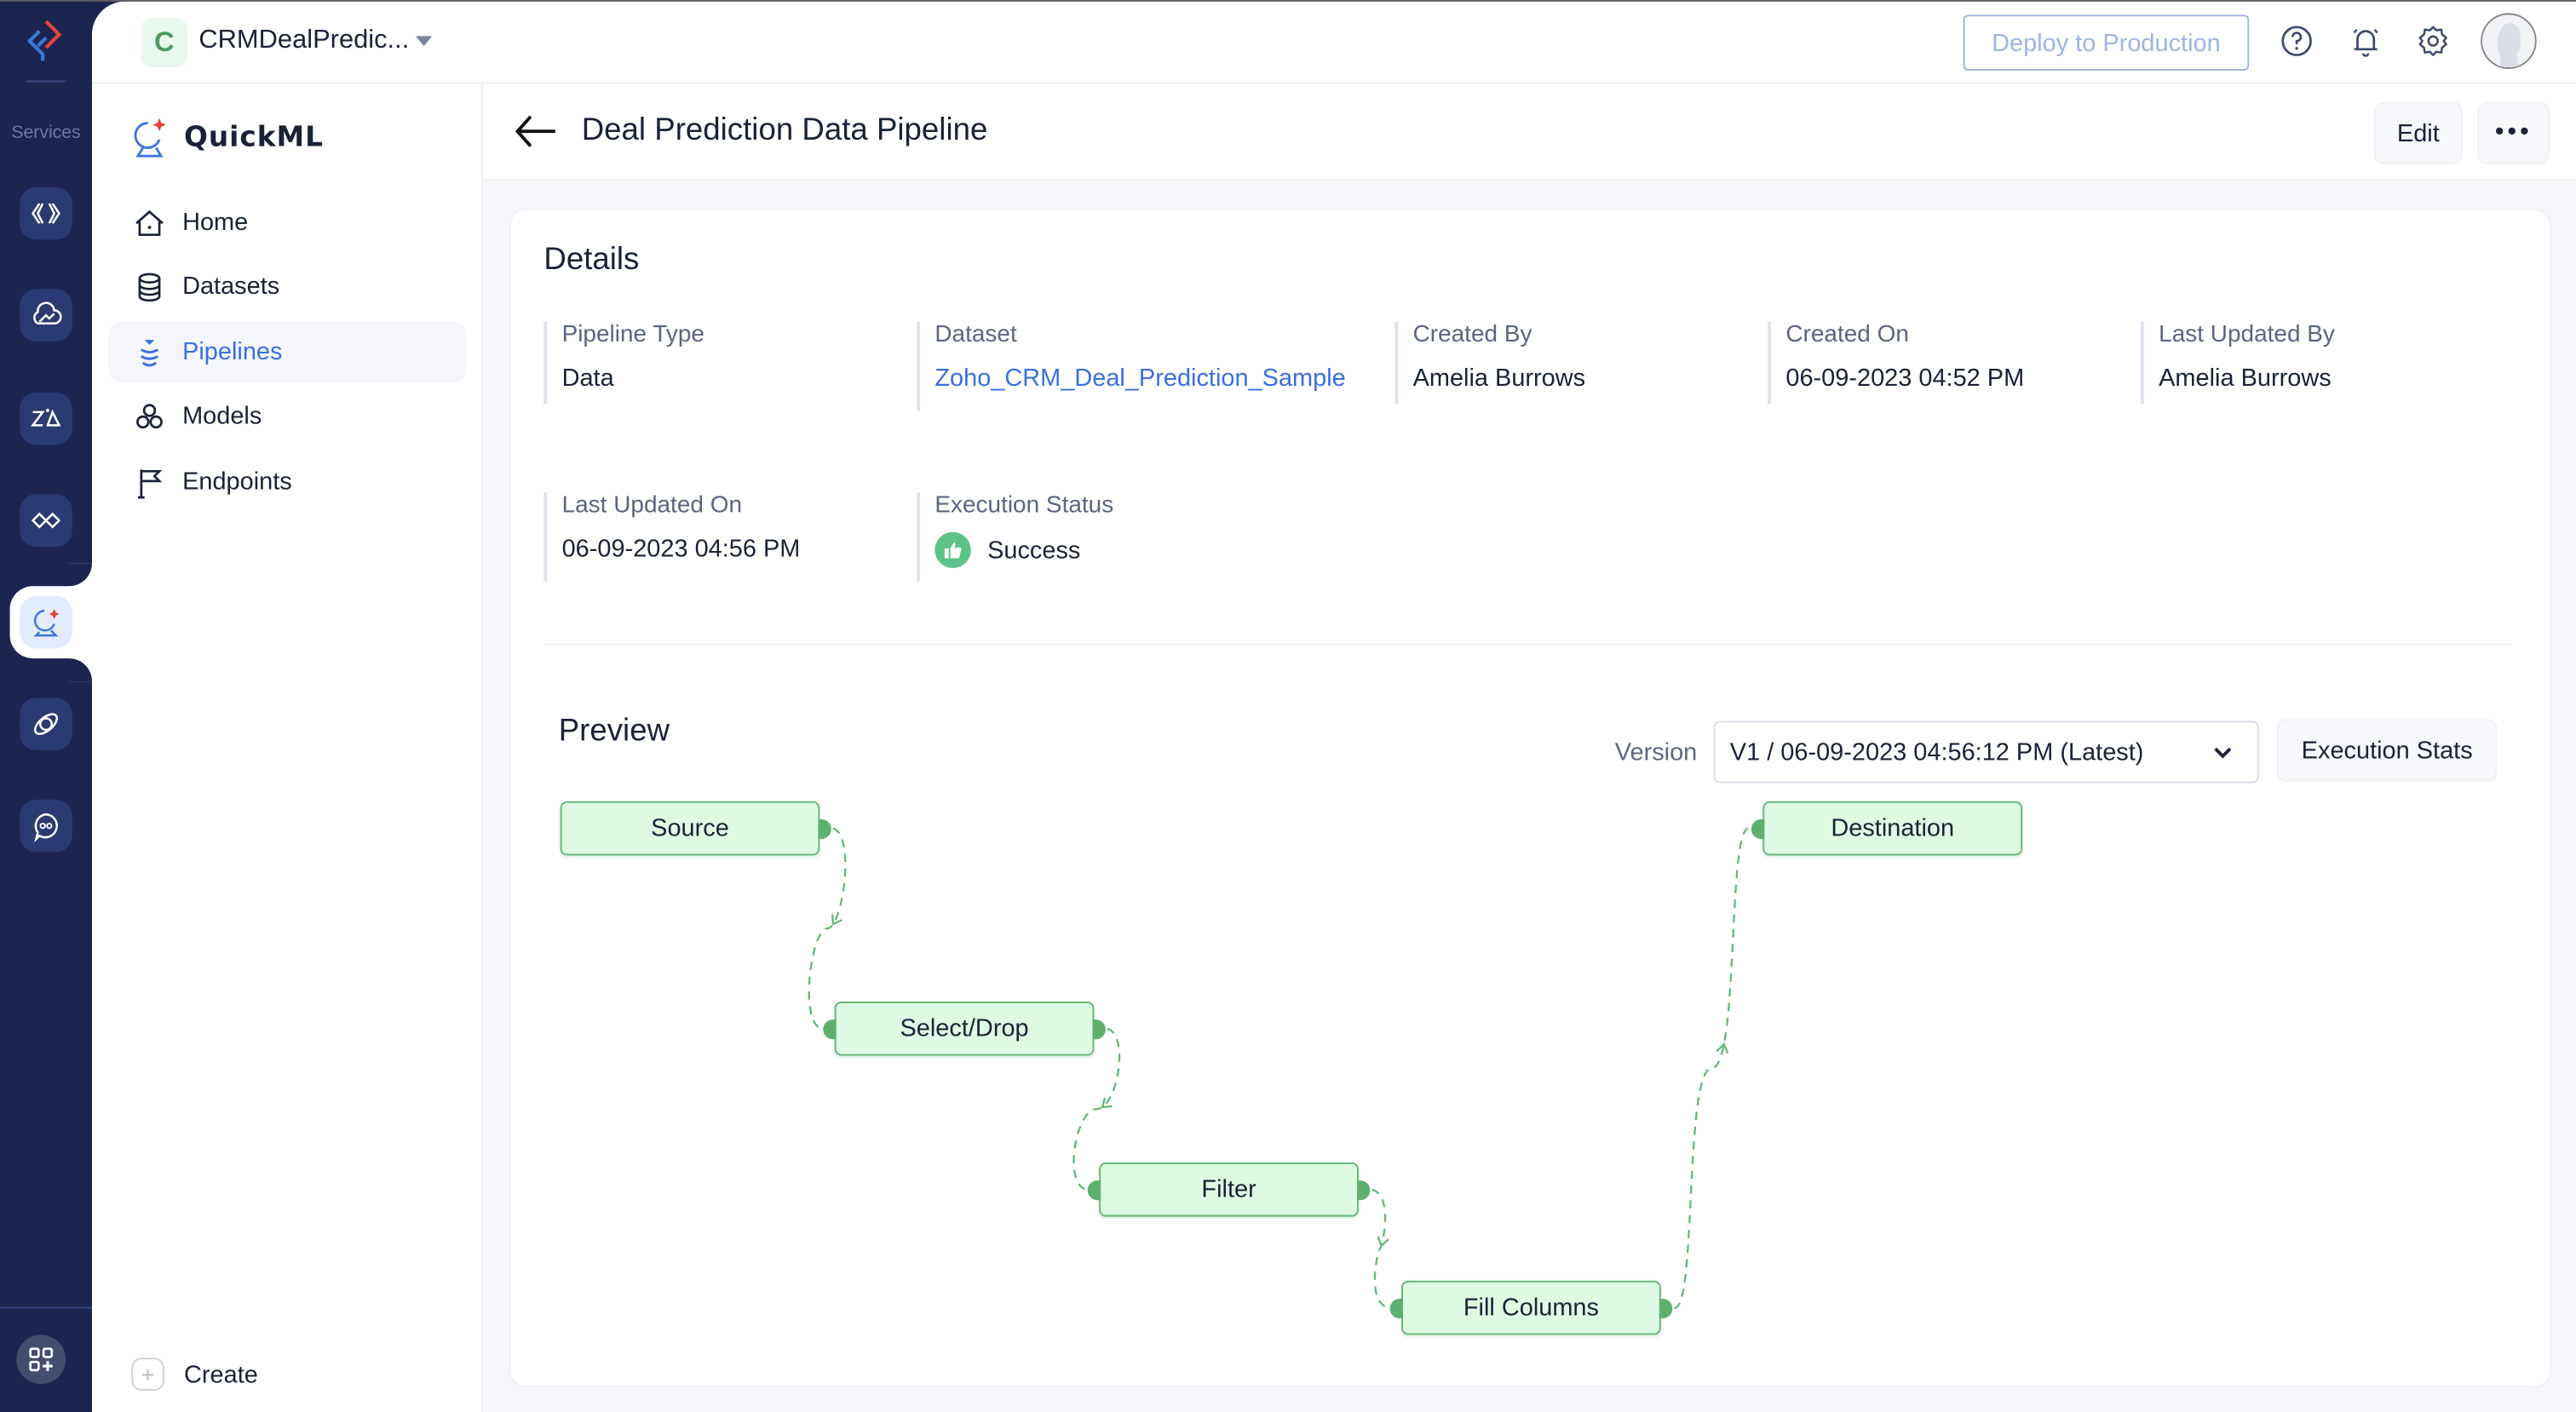 The height and width of the screenshot is (1412, 2576). I want to click on brand-name: QuickML, so click(254, 138).